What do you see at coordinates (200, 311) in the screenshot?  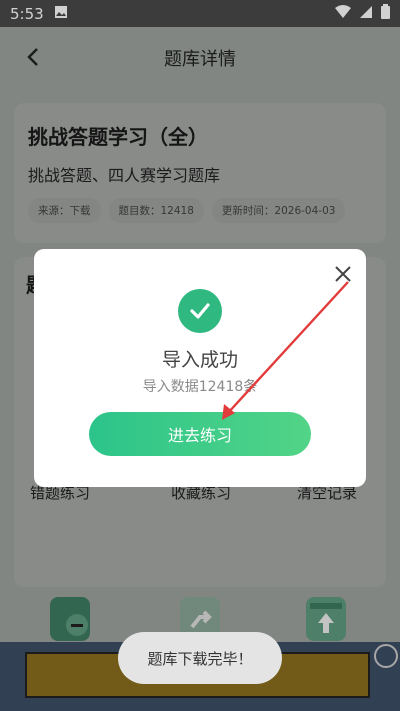 I see `success-check-icon` at bounding box center [200, 311].